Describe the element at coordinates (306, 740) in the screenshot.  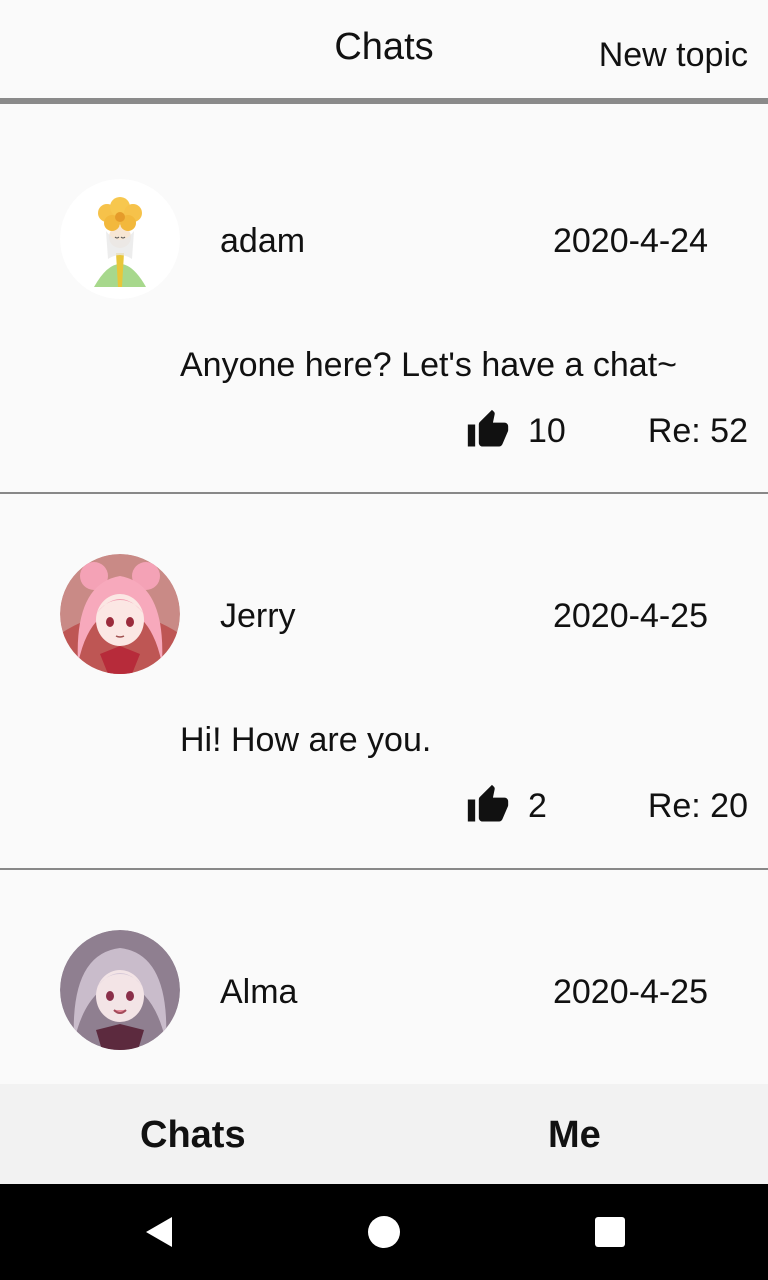
I see `post-message: Hi! How are you.` at that location.